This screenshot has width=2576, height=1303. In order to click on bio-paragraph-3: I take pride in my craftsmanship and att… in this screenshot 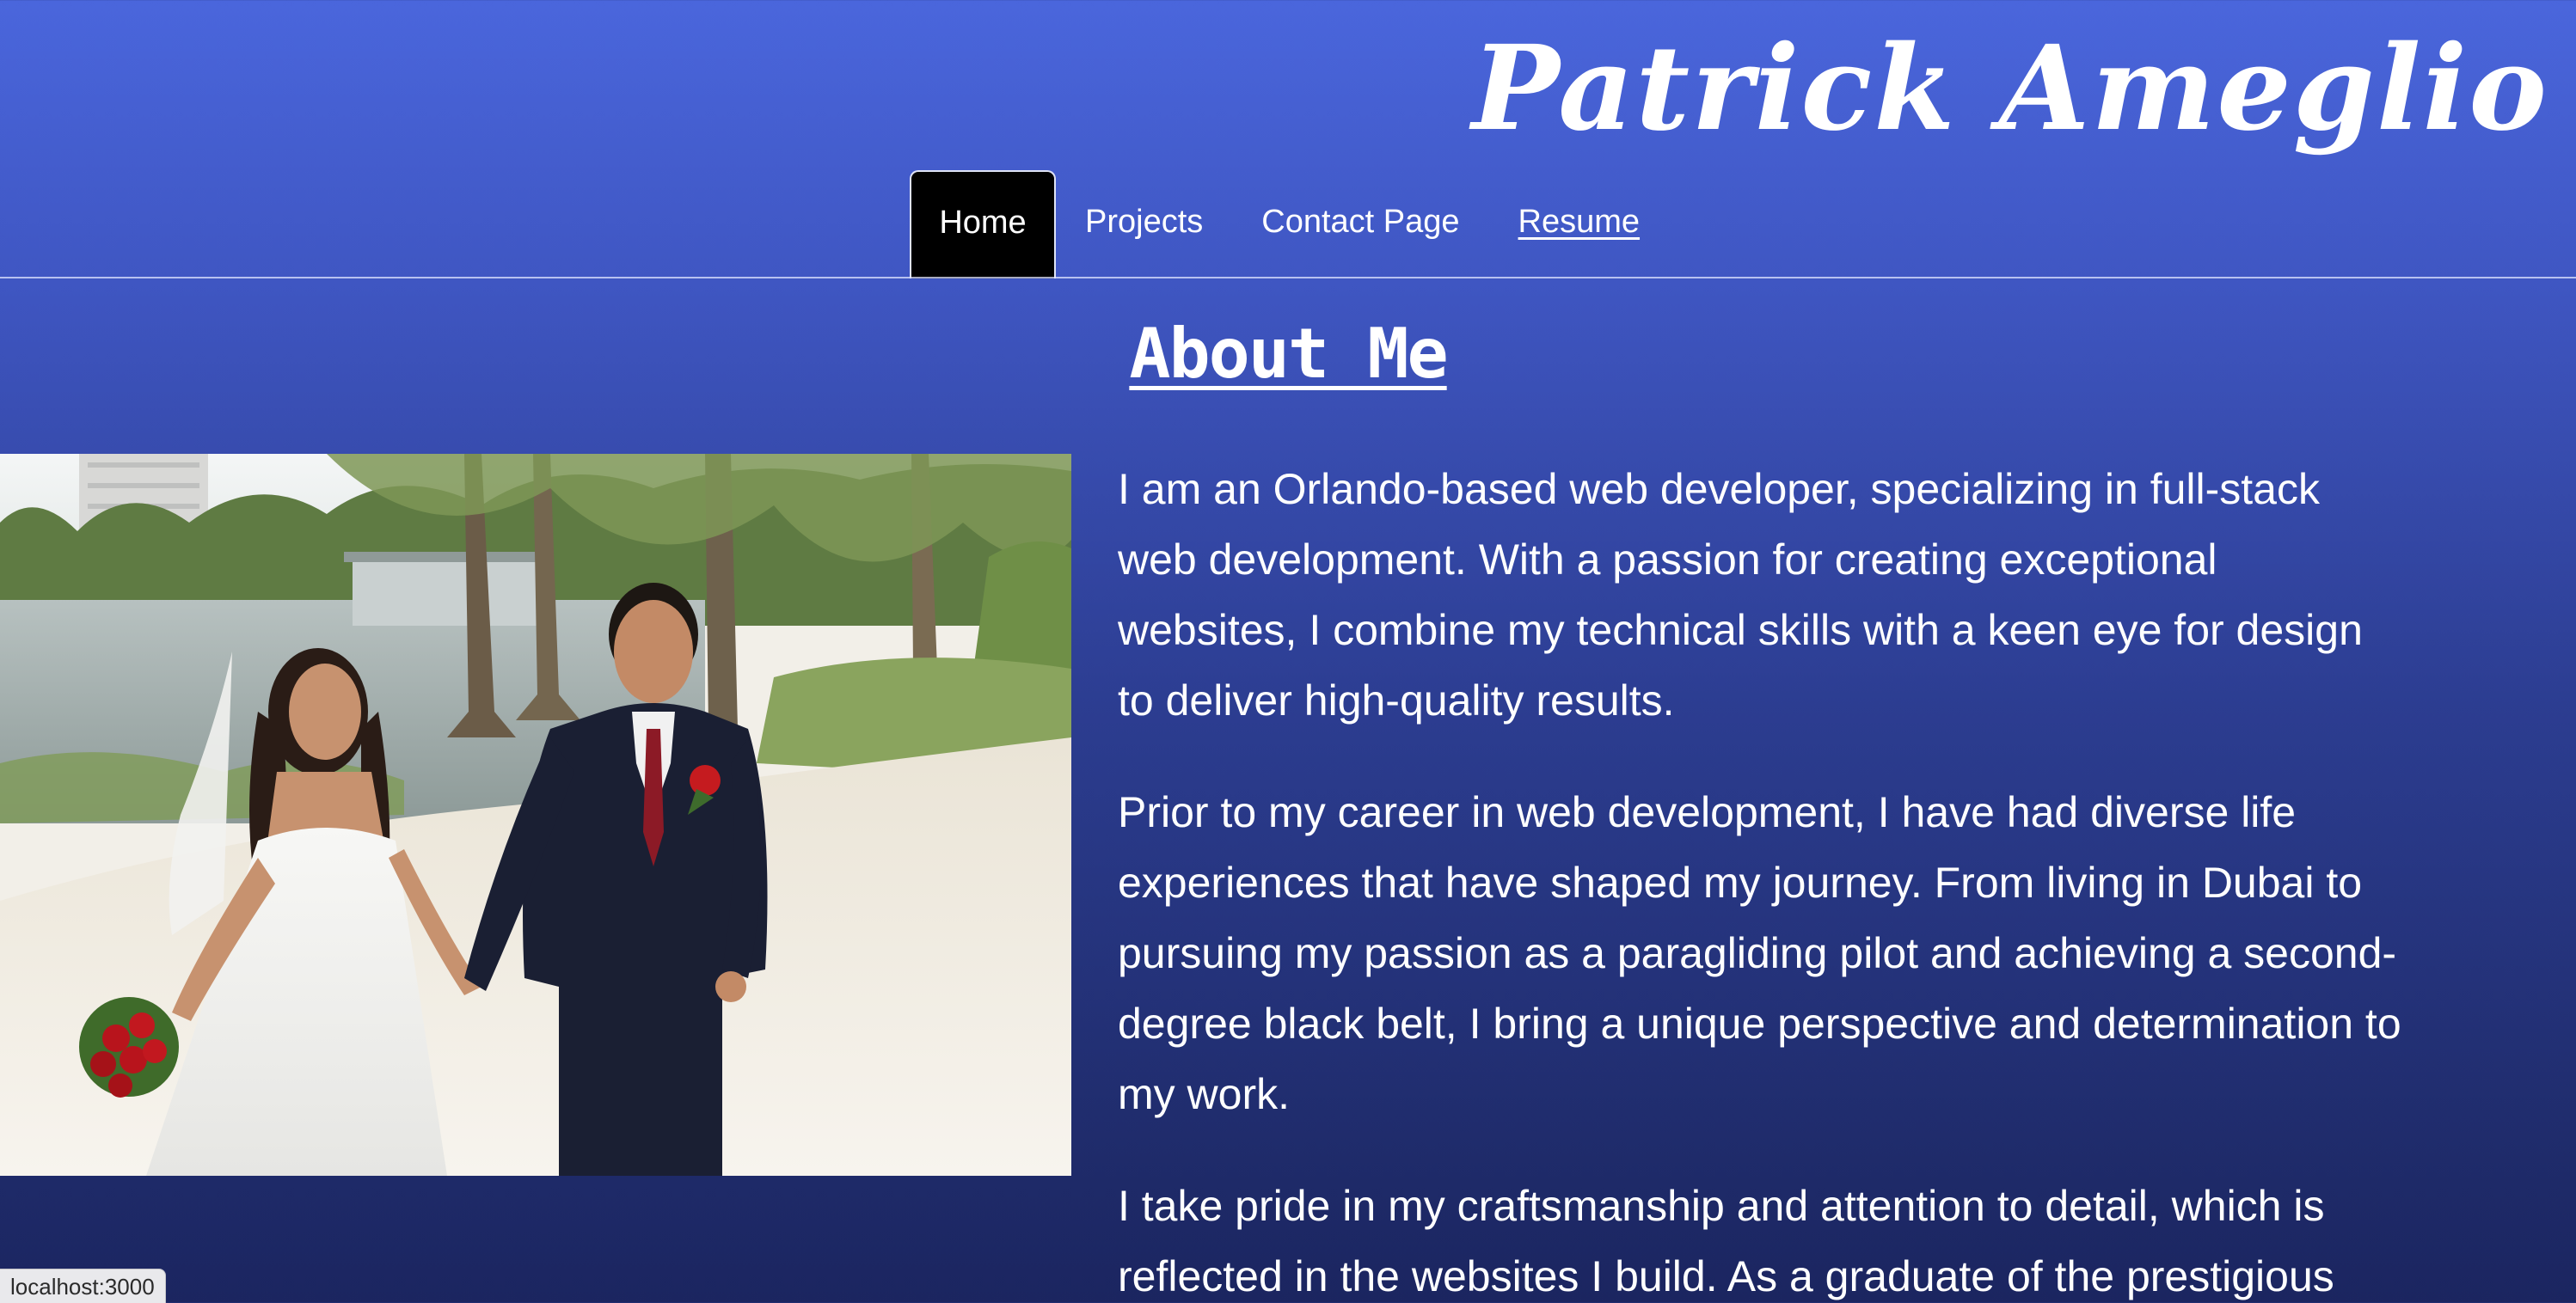, I will do `click(1726, 1241)`.